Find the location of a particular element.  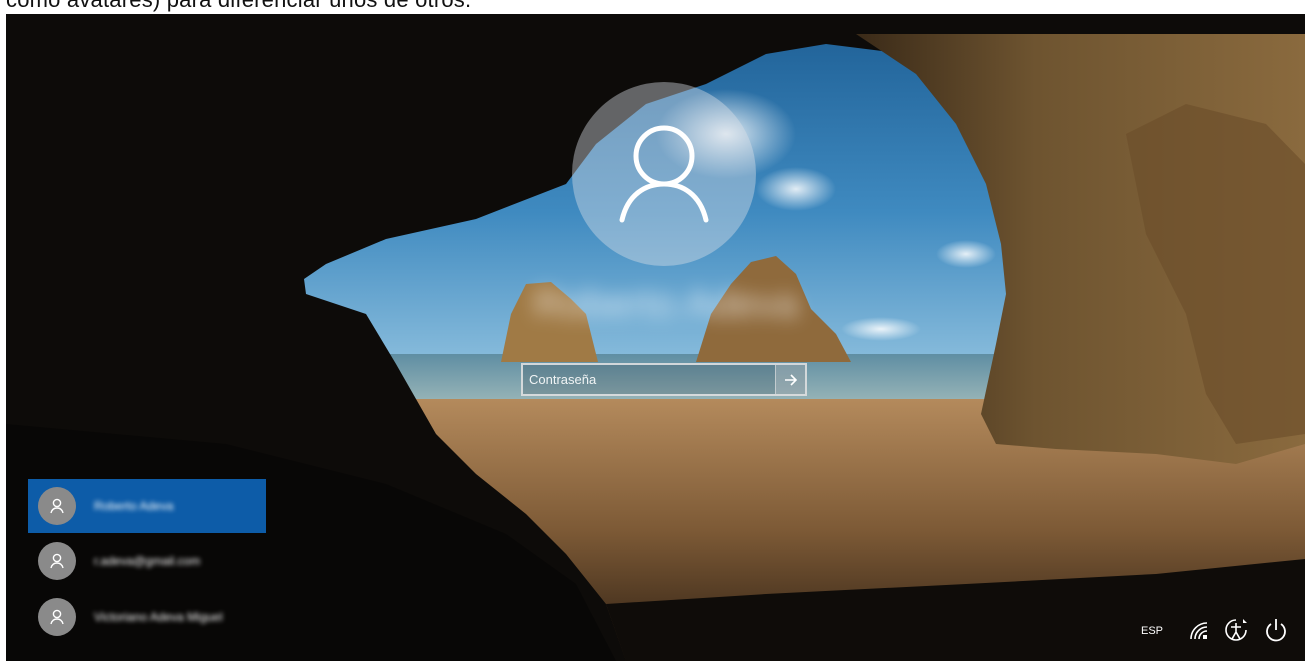

system-tray: ESP is located at coordinates (1195, 631).